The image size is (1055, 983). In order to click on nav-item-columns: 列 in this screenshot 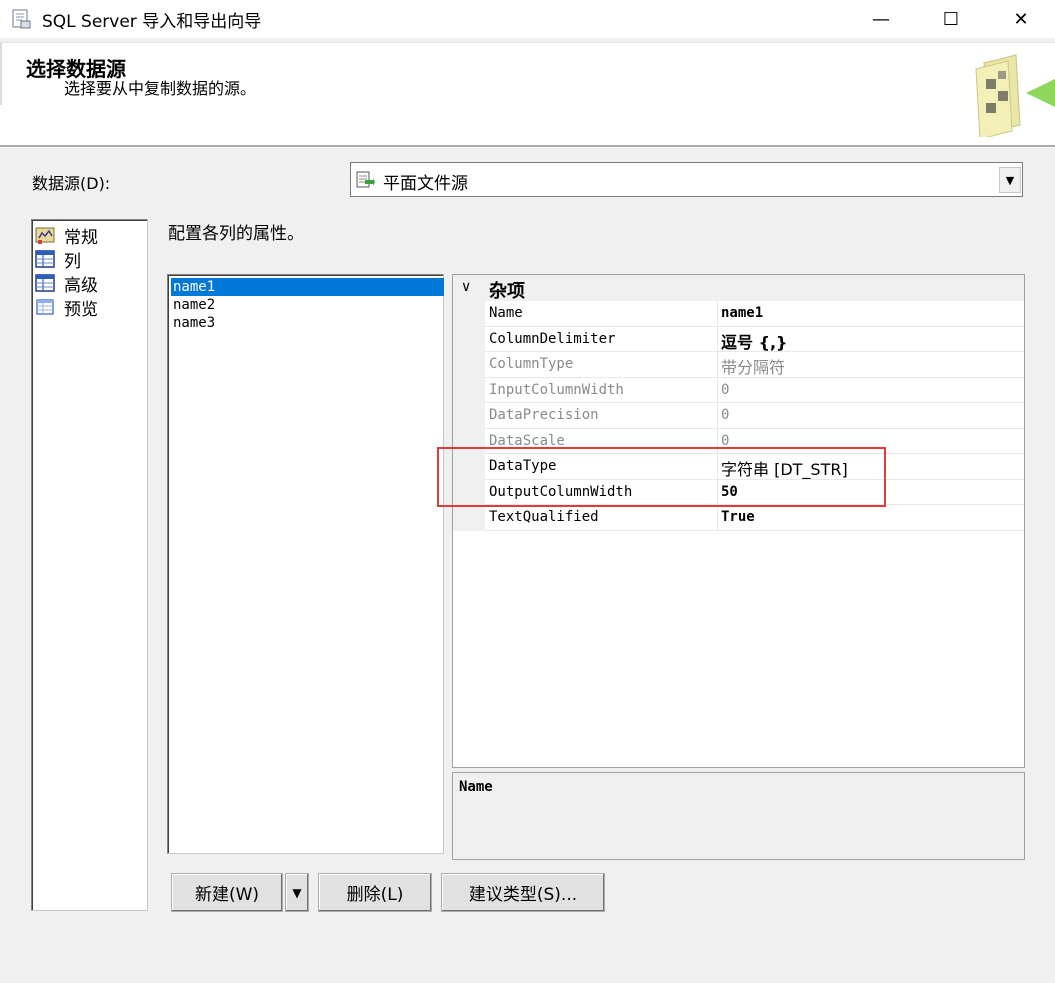, I will do `click(89, 259)`.